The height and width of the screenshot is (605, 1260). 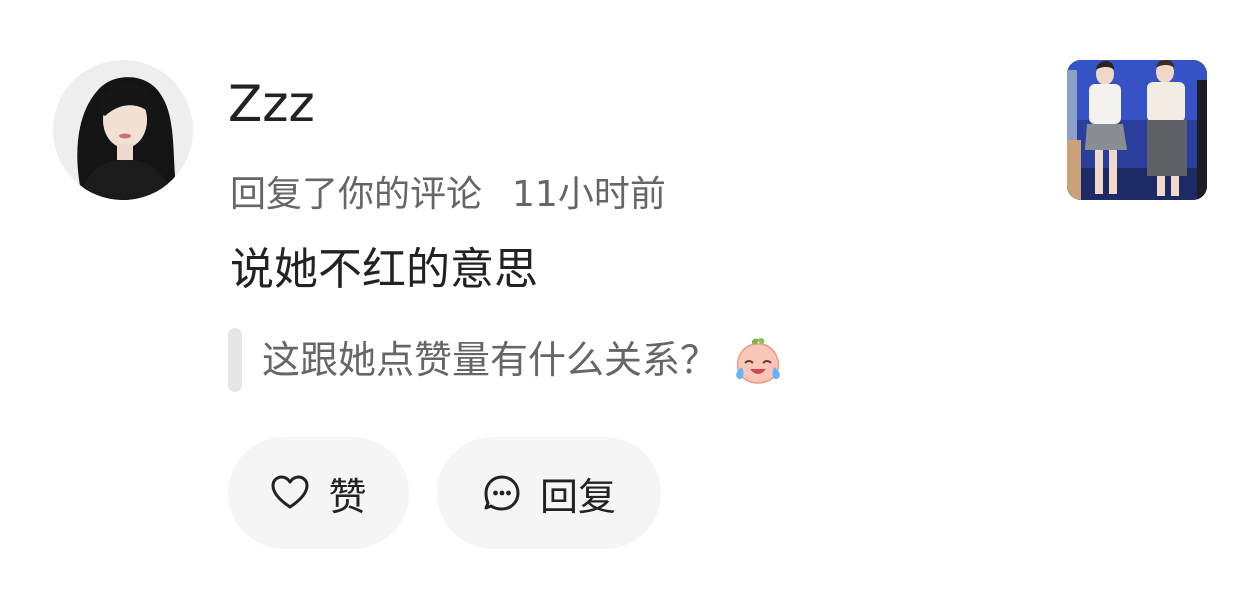 I want to click on quoted-text: 这跟她点赞量有什么关系？, so click(x=490, y=360).